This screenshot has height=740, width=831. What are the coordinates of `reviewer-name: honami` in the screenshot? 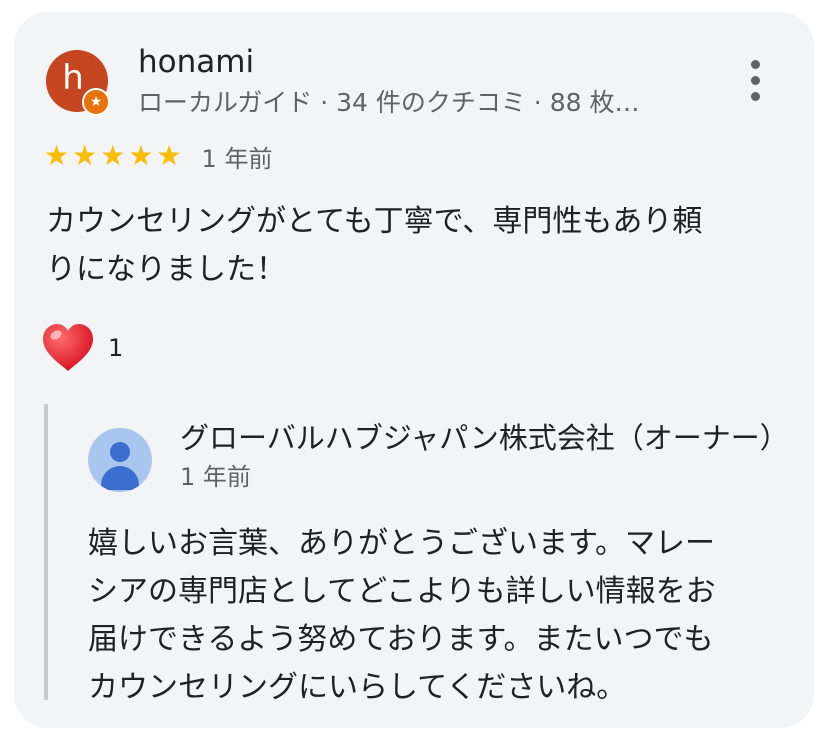 It's located at (196, 62).